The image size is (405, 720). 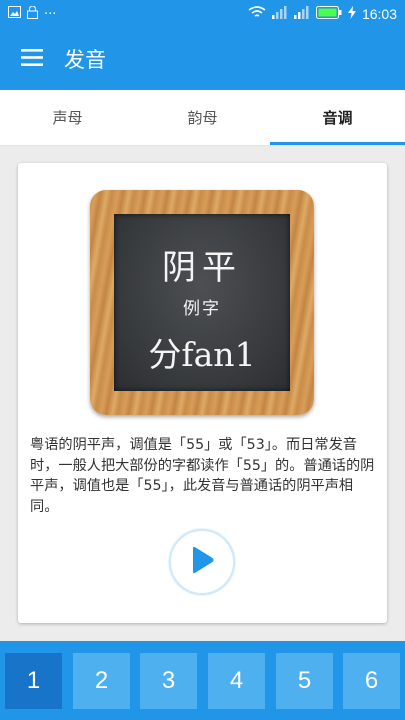 I want to click on play-icon, so click(x=202, y=562).